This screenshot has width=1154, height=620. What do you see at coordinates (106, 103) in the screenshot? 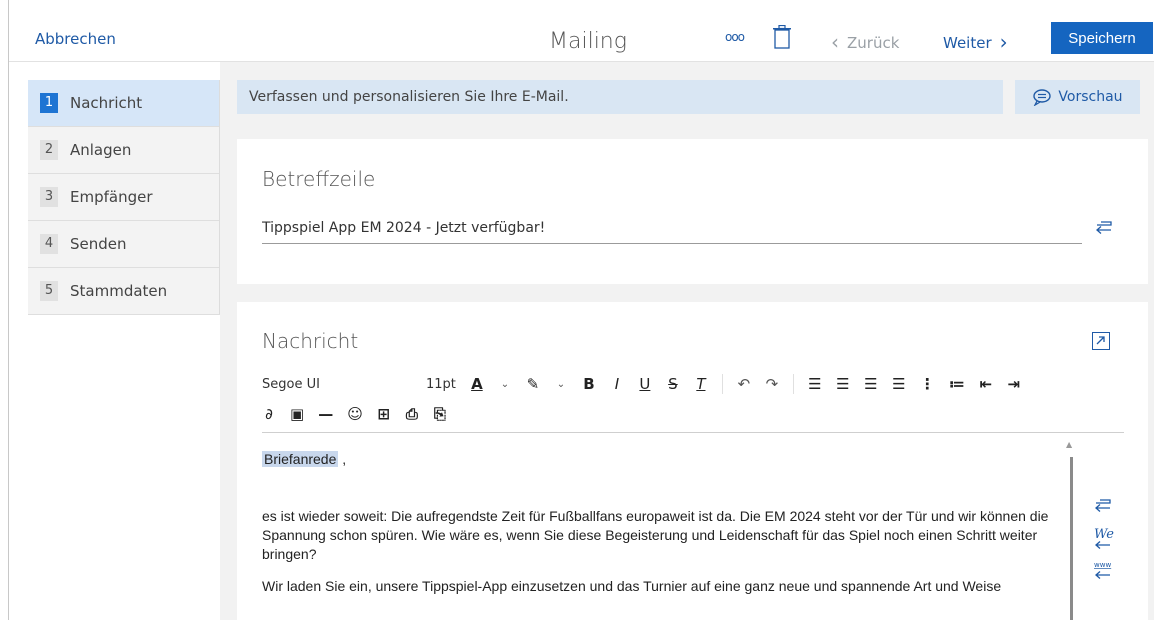
I see `sidebar-item-label: Nachricht` at bounding box center [106, 103].